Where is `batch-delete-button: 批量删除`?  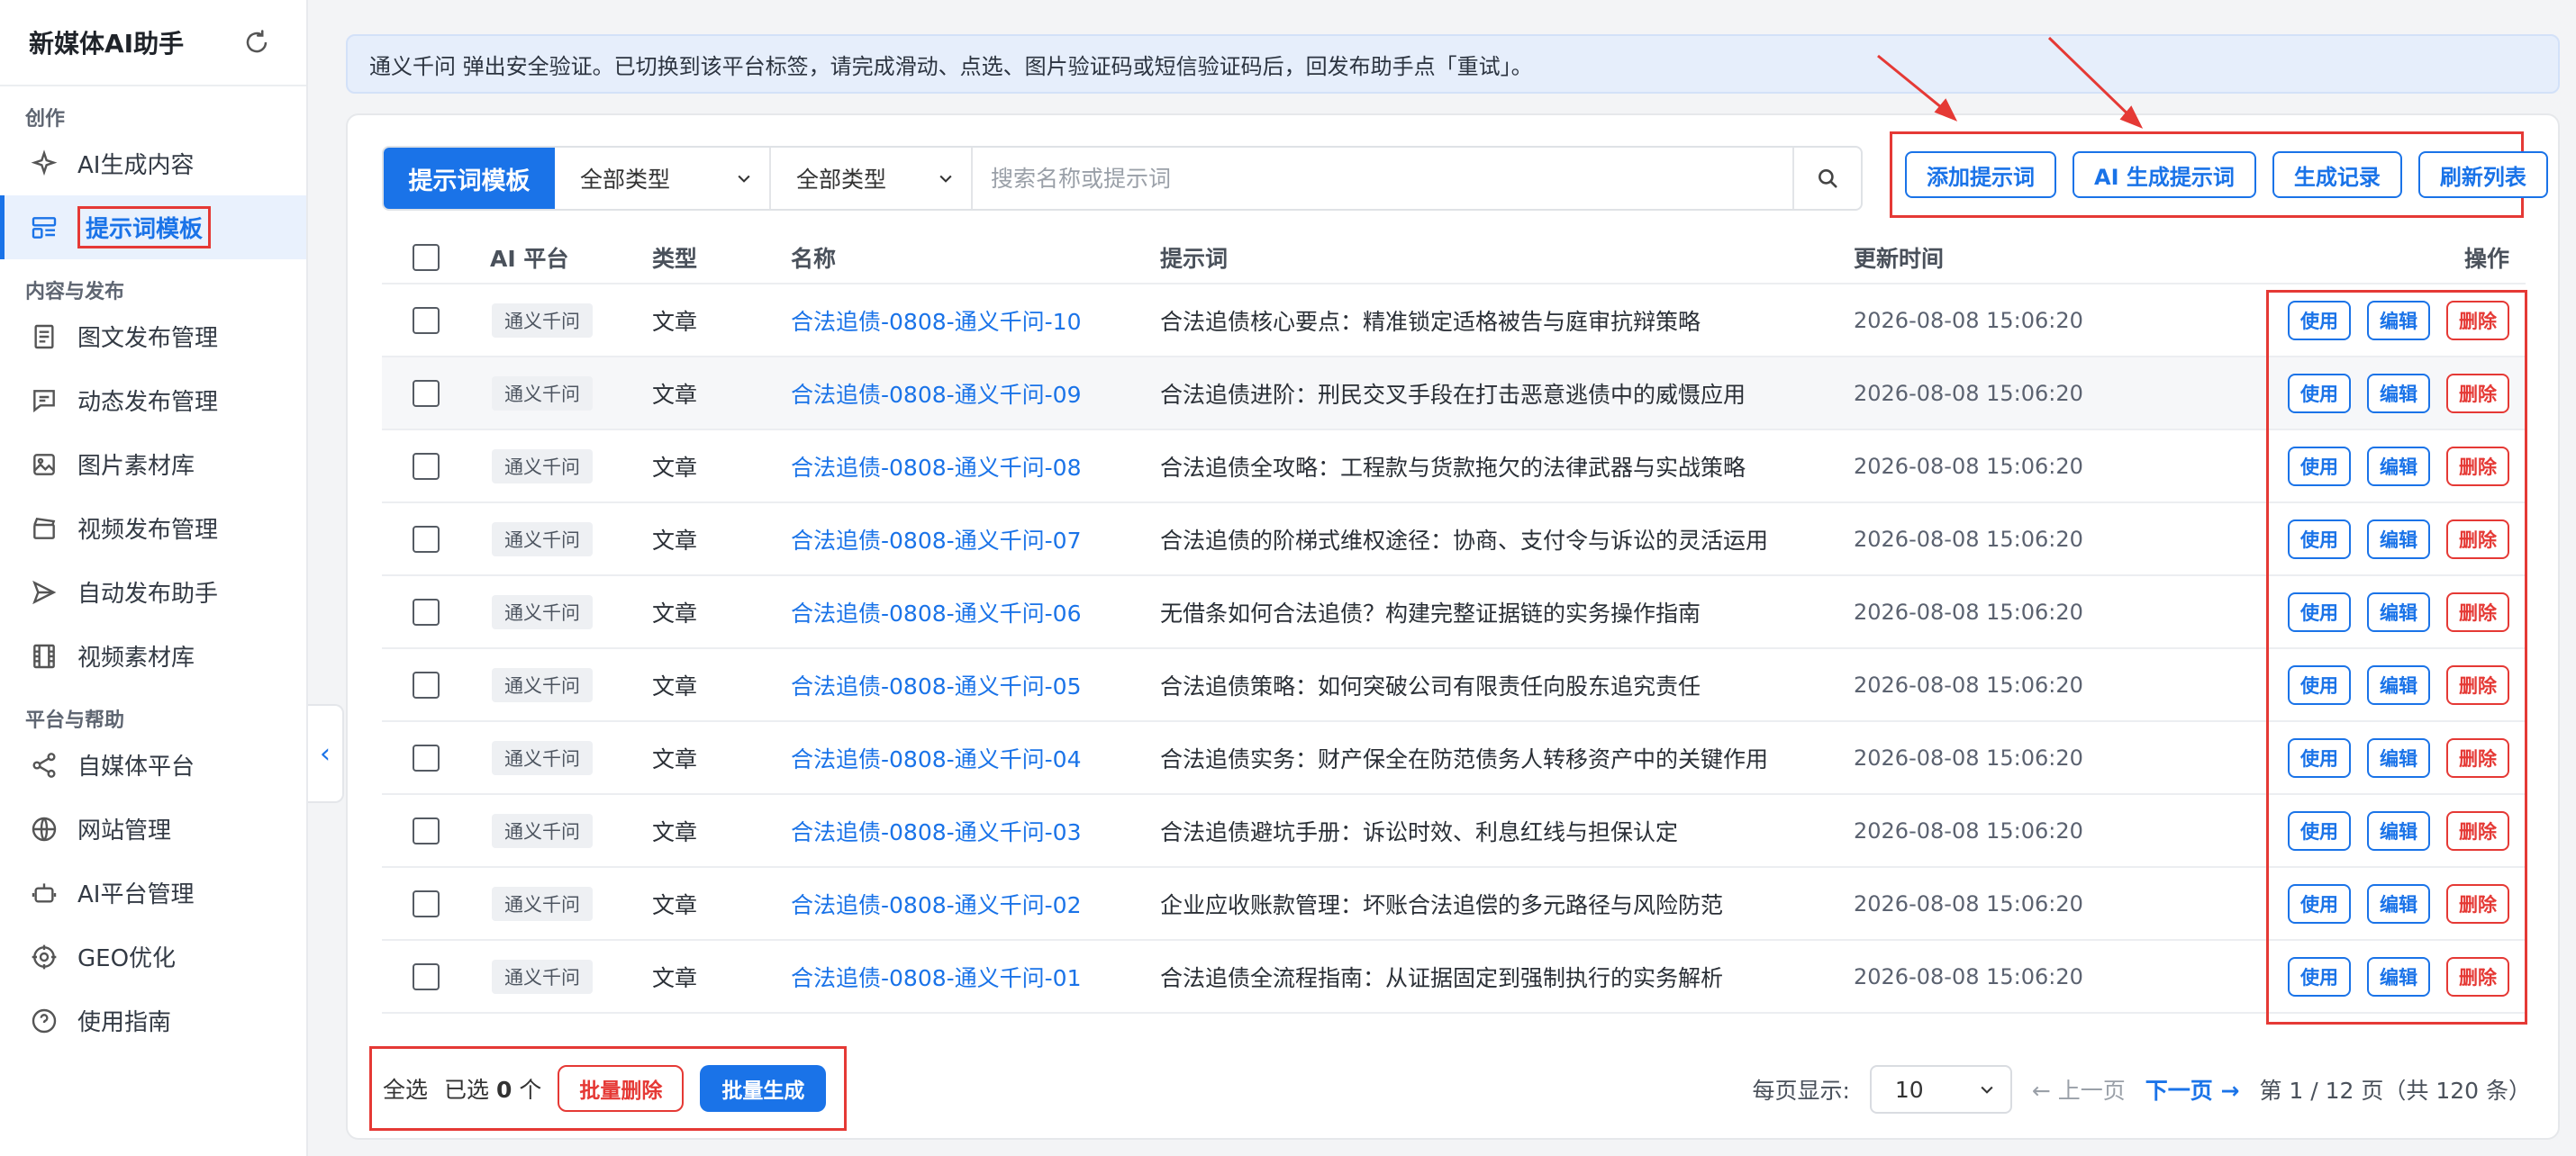
batch-delete-button: 批量删除 is located at coordinates (621, 1088).